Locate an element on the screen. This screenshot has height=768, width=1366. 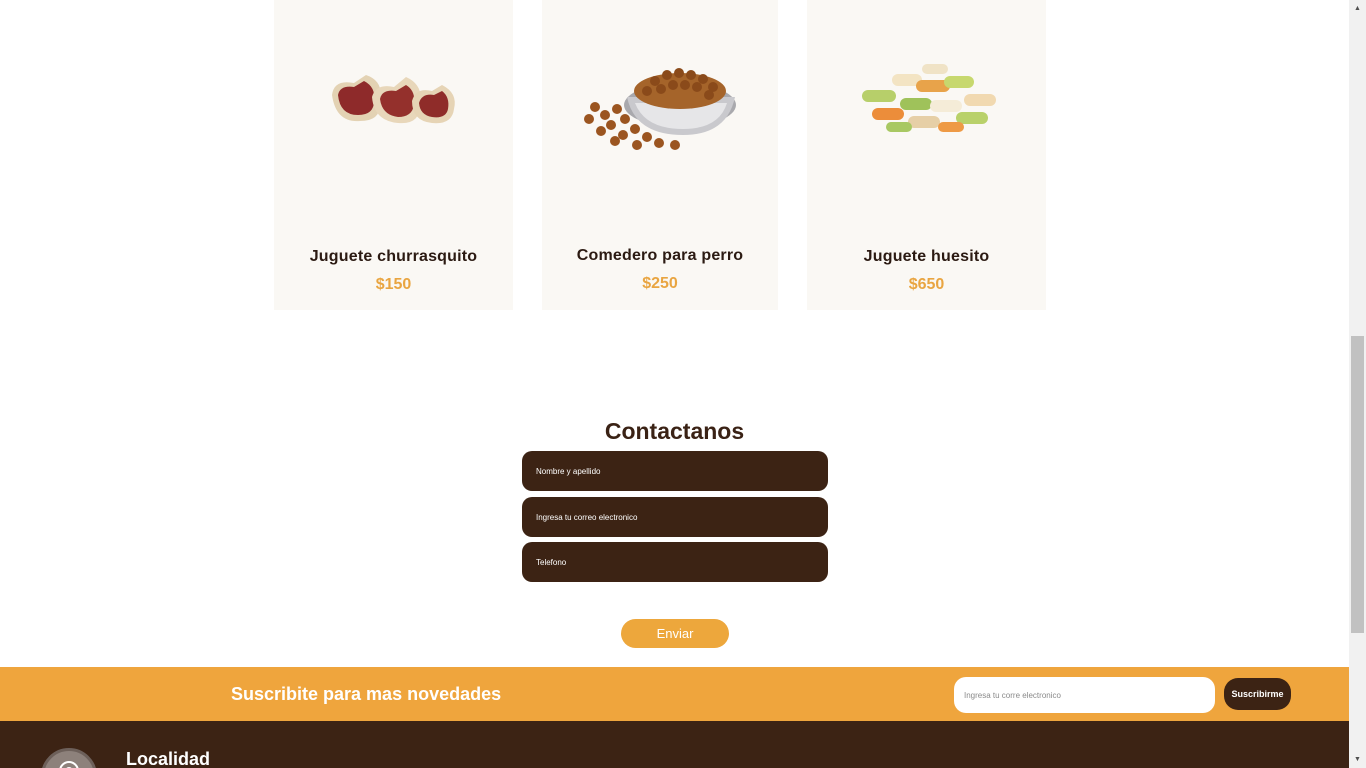
location-title: Localidad is located at coordinates (168, 758).